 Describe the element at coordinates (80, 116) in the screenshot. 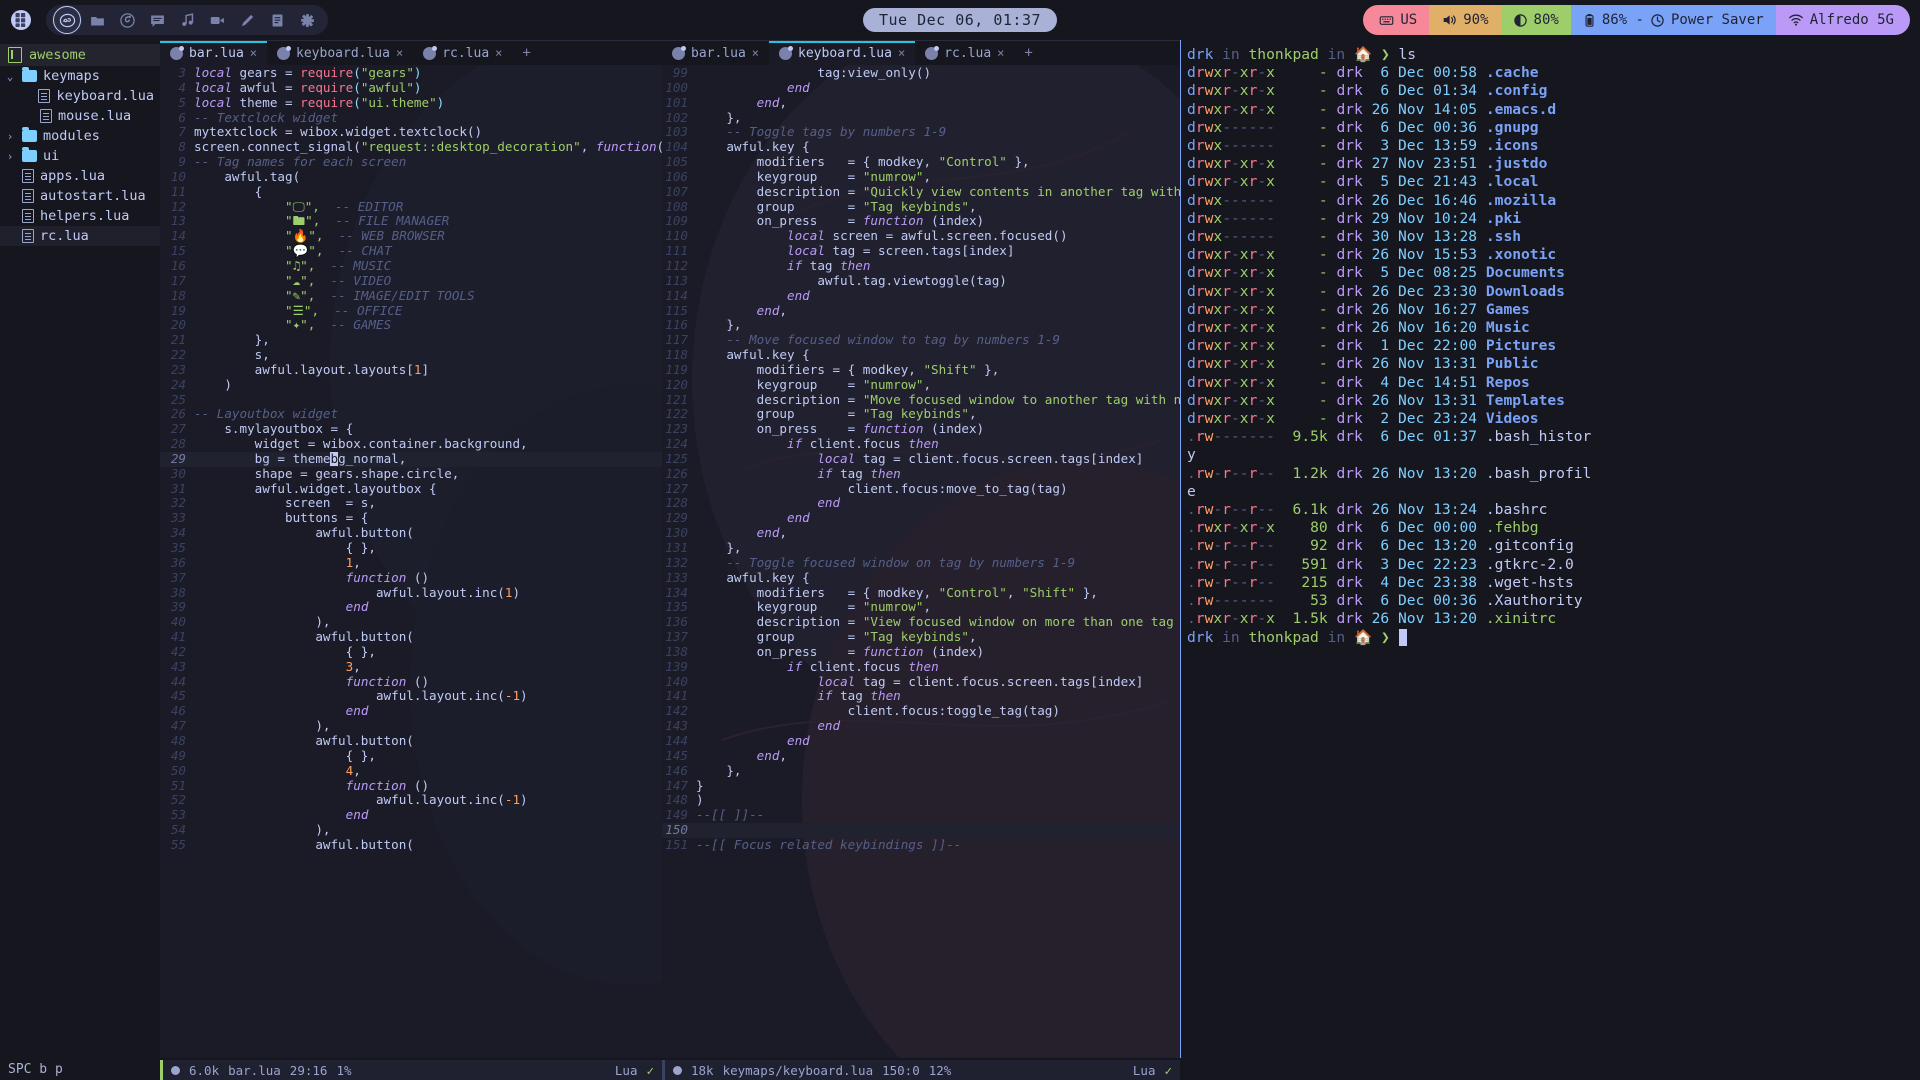

I see `file-tree-item: mouse.lua` at that location.